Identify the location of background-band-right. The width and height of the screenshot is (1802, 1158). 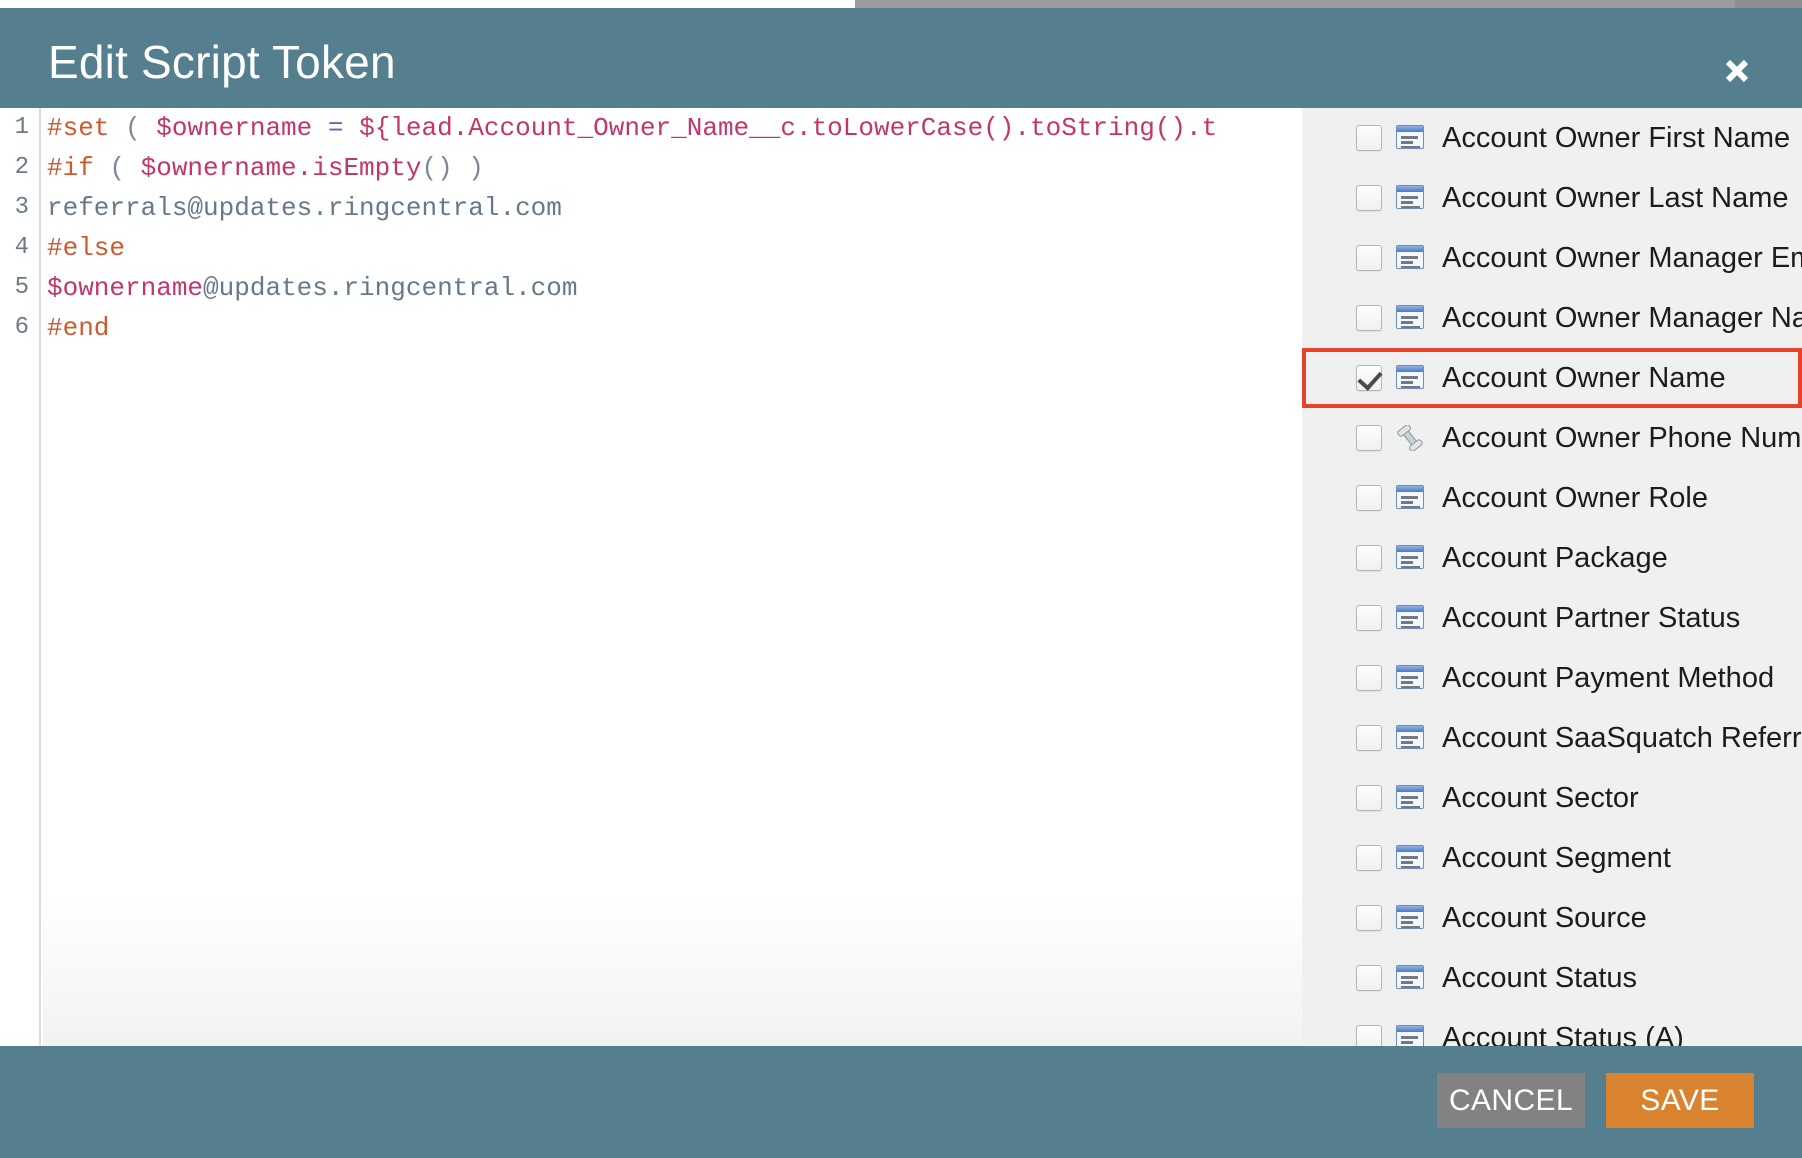
(1768, 4).